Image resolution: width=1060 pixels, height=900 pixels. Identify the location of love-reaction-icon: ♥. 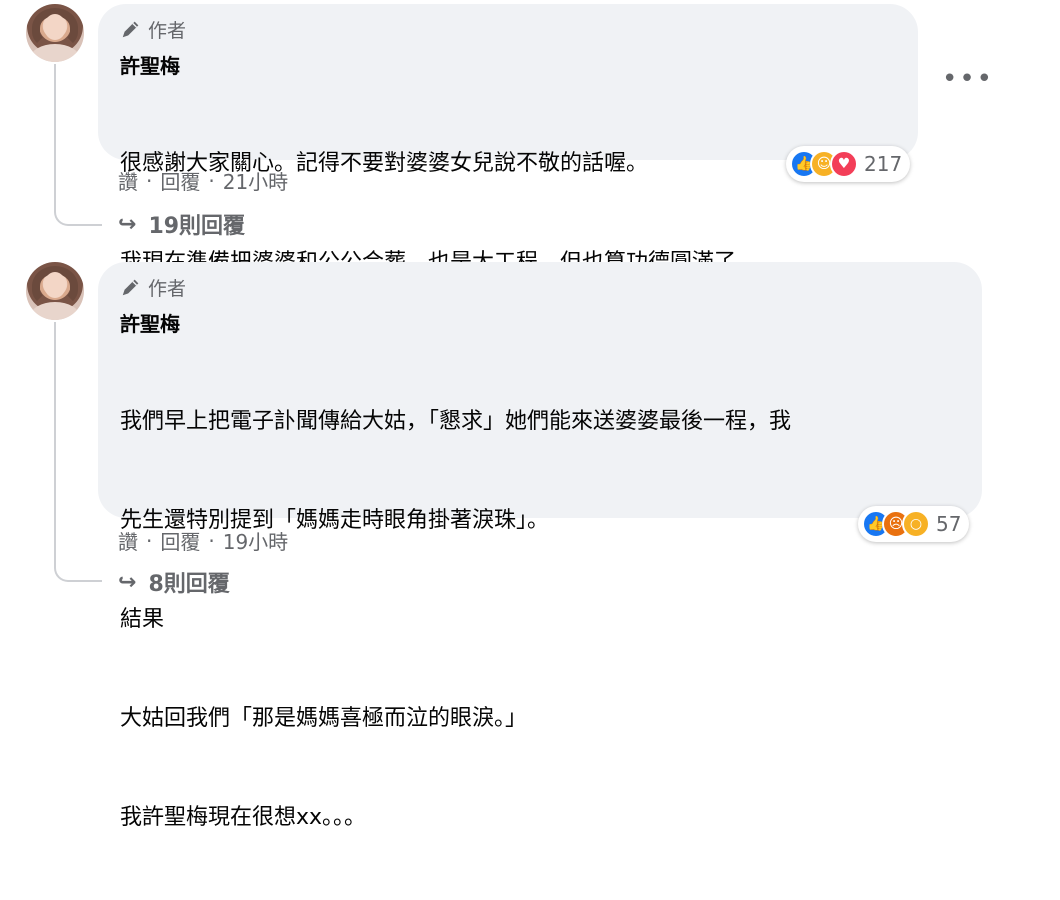
(844, 164).